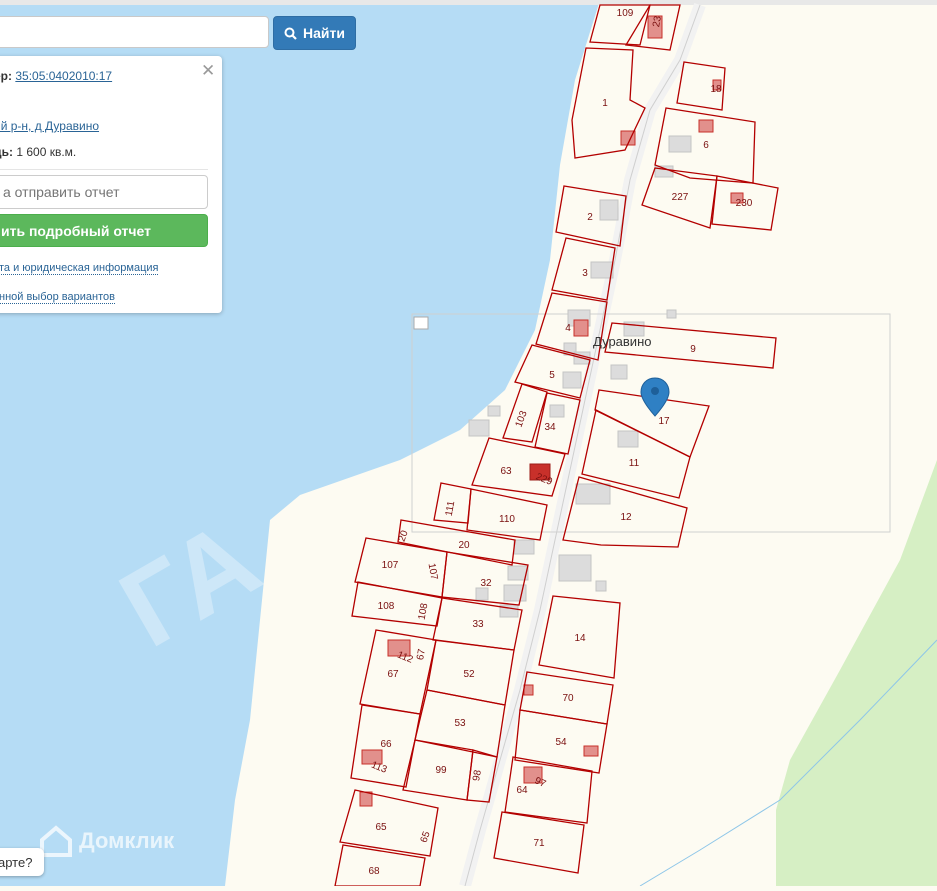 The width and height of the screenshot is (937, 891). I want to click on variants-link: нной выбор вариантов, so click(57, 297).